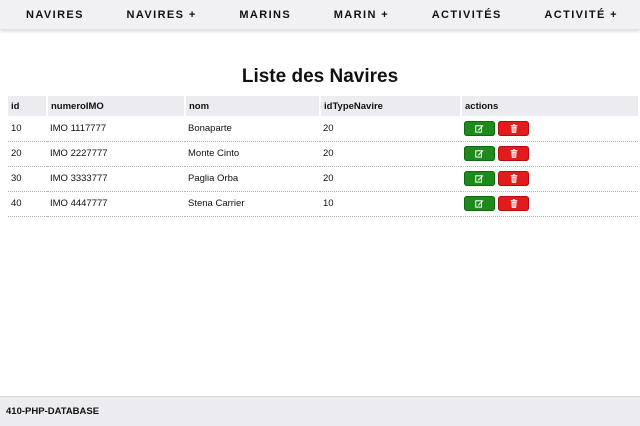  I want to click on table-row: 30 IMO 3333777 Paglia Orba 20, so click(323, 179).